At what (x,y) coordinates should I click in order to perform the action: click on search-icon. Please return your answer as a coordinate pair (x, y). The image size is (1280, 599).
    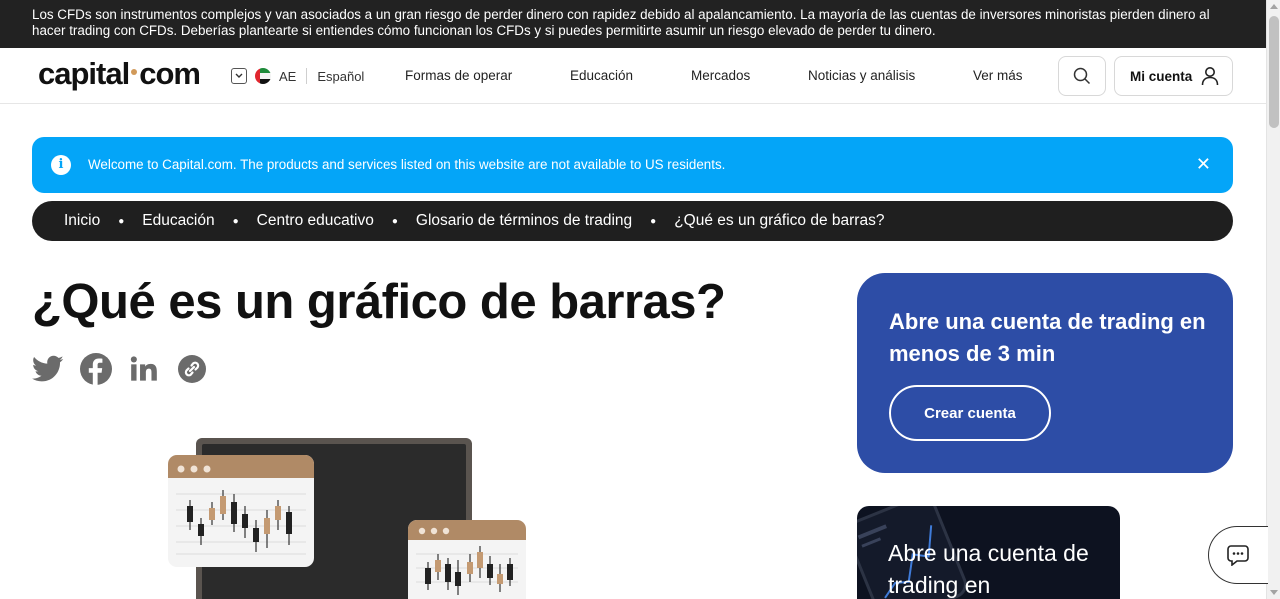
    Looking at the image, I should click on (1082, 76).